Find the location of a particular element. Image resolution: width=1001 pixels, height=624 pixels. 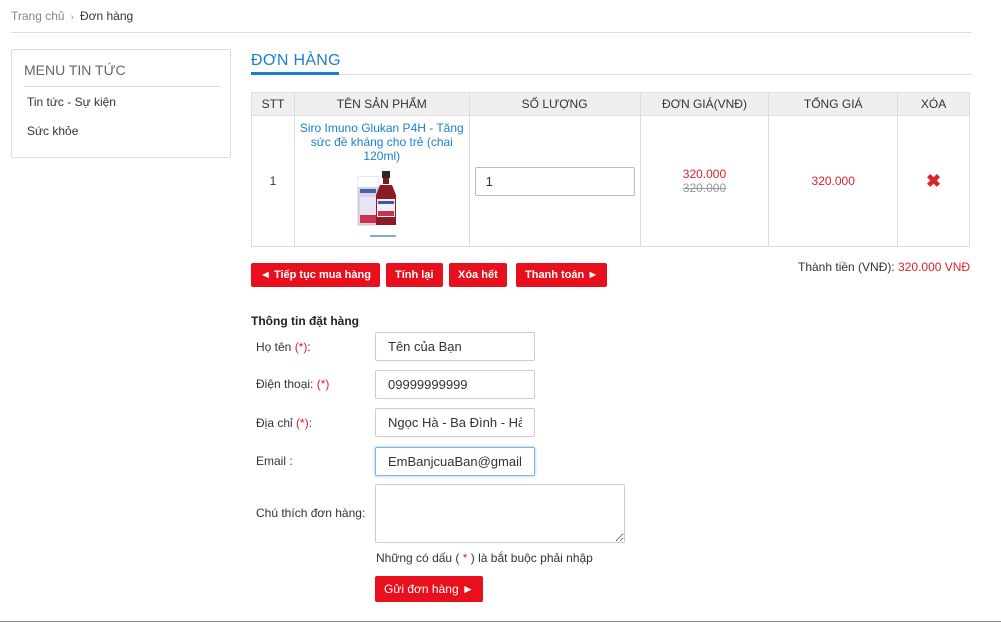

address-label: Địa chỉ (*): is located at coordinates (284, 423).